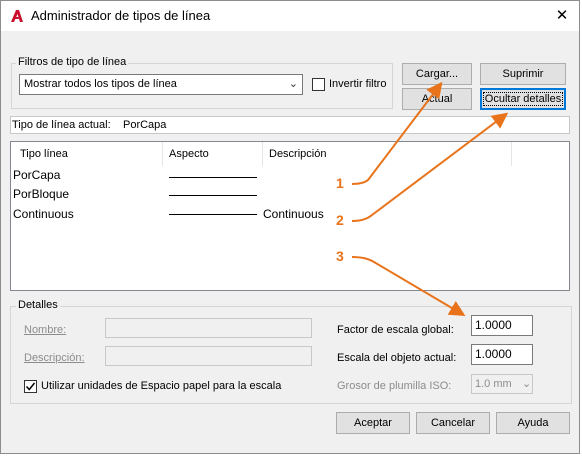 This screenshot has width=582, height=456. I want to click on row-description: Continuous, so click(293, 214).